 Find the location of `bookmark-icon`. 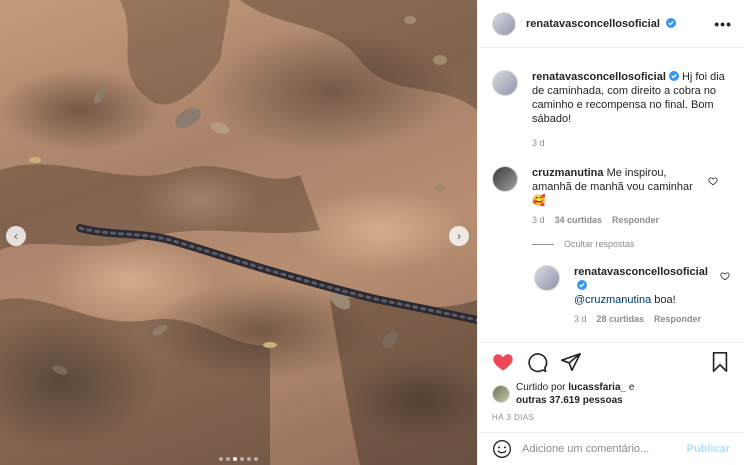

bookmark-icon is located at coordinates (720, 362).